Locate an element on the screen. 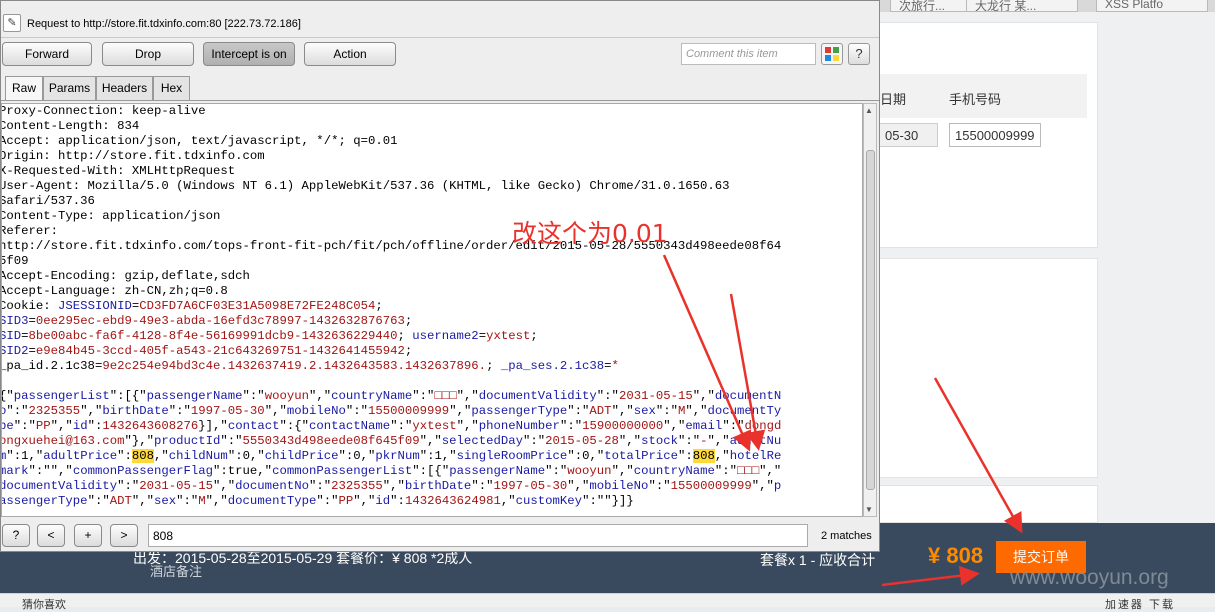 This screenshot has width=1215, height=612. request-token: Safari/537.36 is located at coordinates (48, 201).